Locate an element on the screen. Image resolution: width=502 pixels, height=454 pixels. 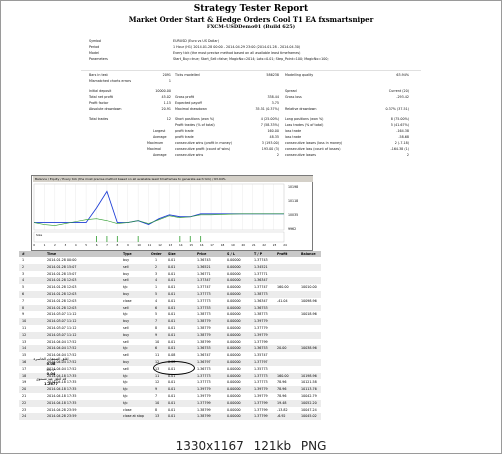
image-filesize: 121kb is located at coordinates (272, 446).